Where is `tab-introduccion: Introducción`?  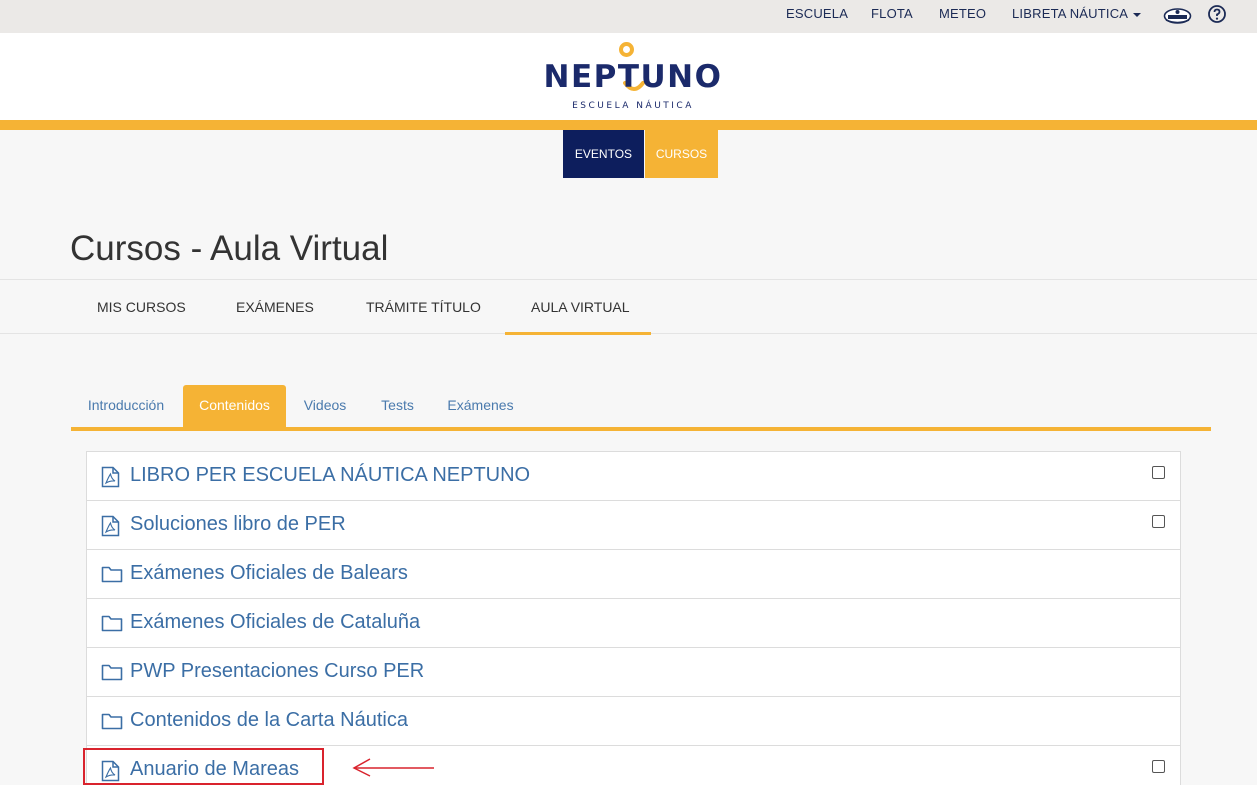 tab-introduccion: Introducción is located at coordinates (126, 406).